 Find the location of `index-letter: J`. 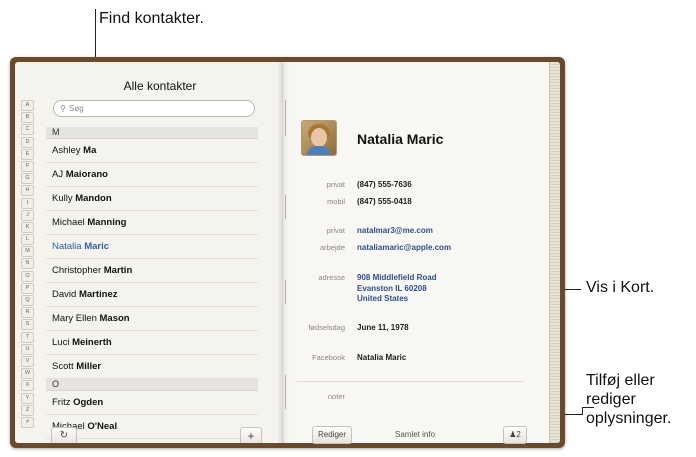

index-letter: J is located at coordinates (27, 215).